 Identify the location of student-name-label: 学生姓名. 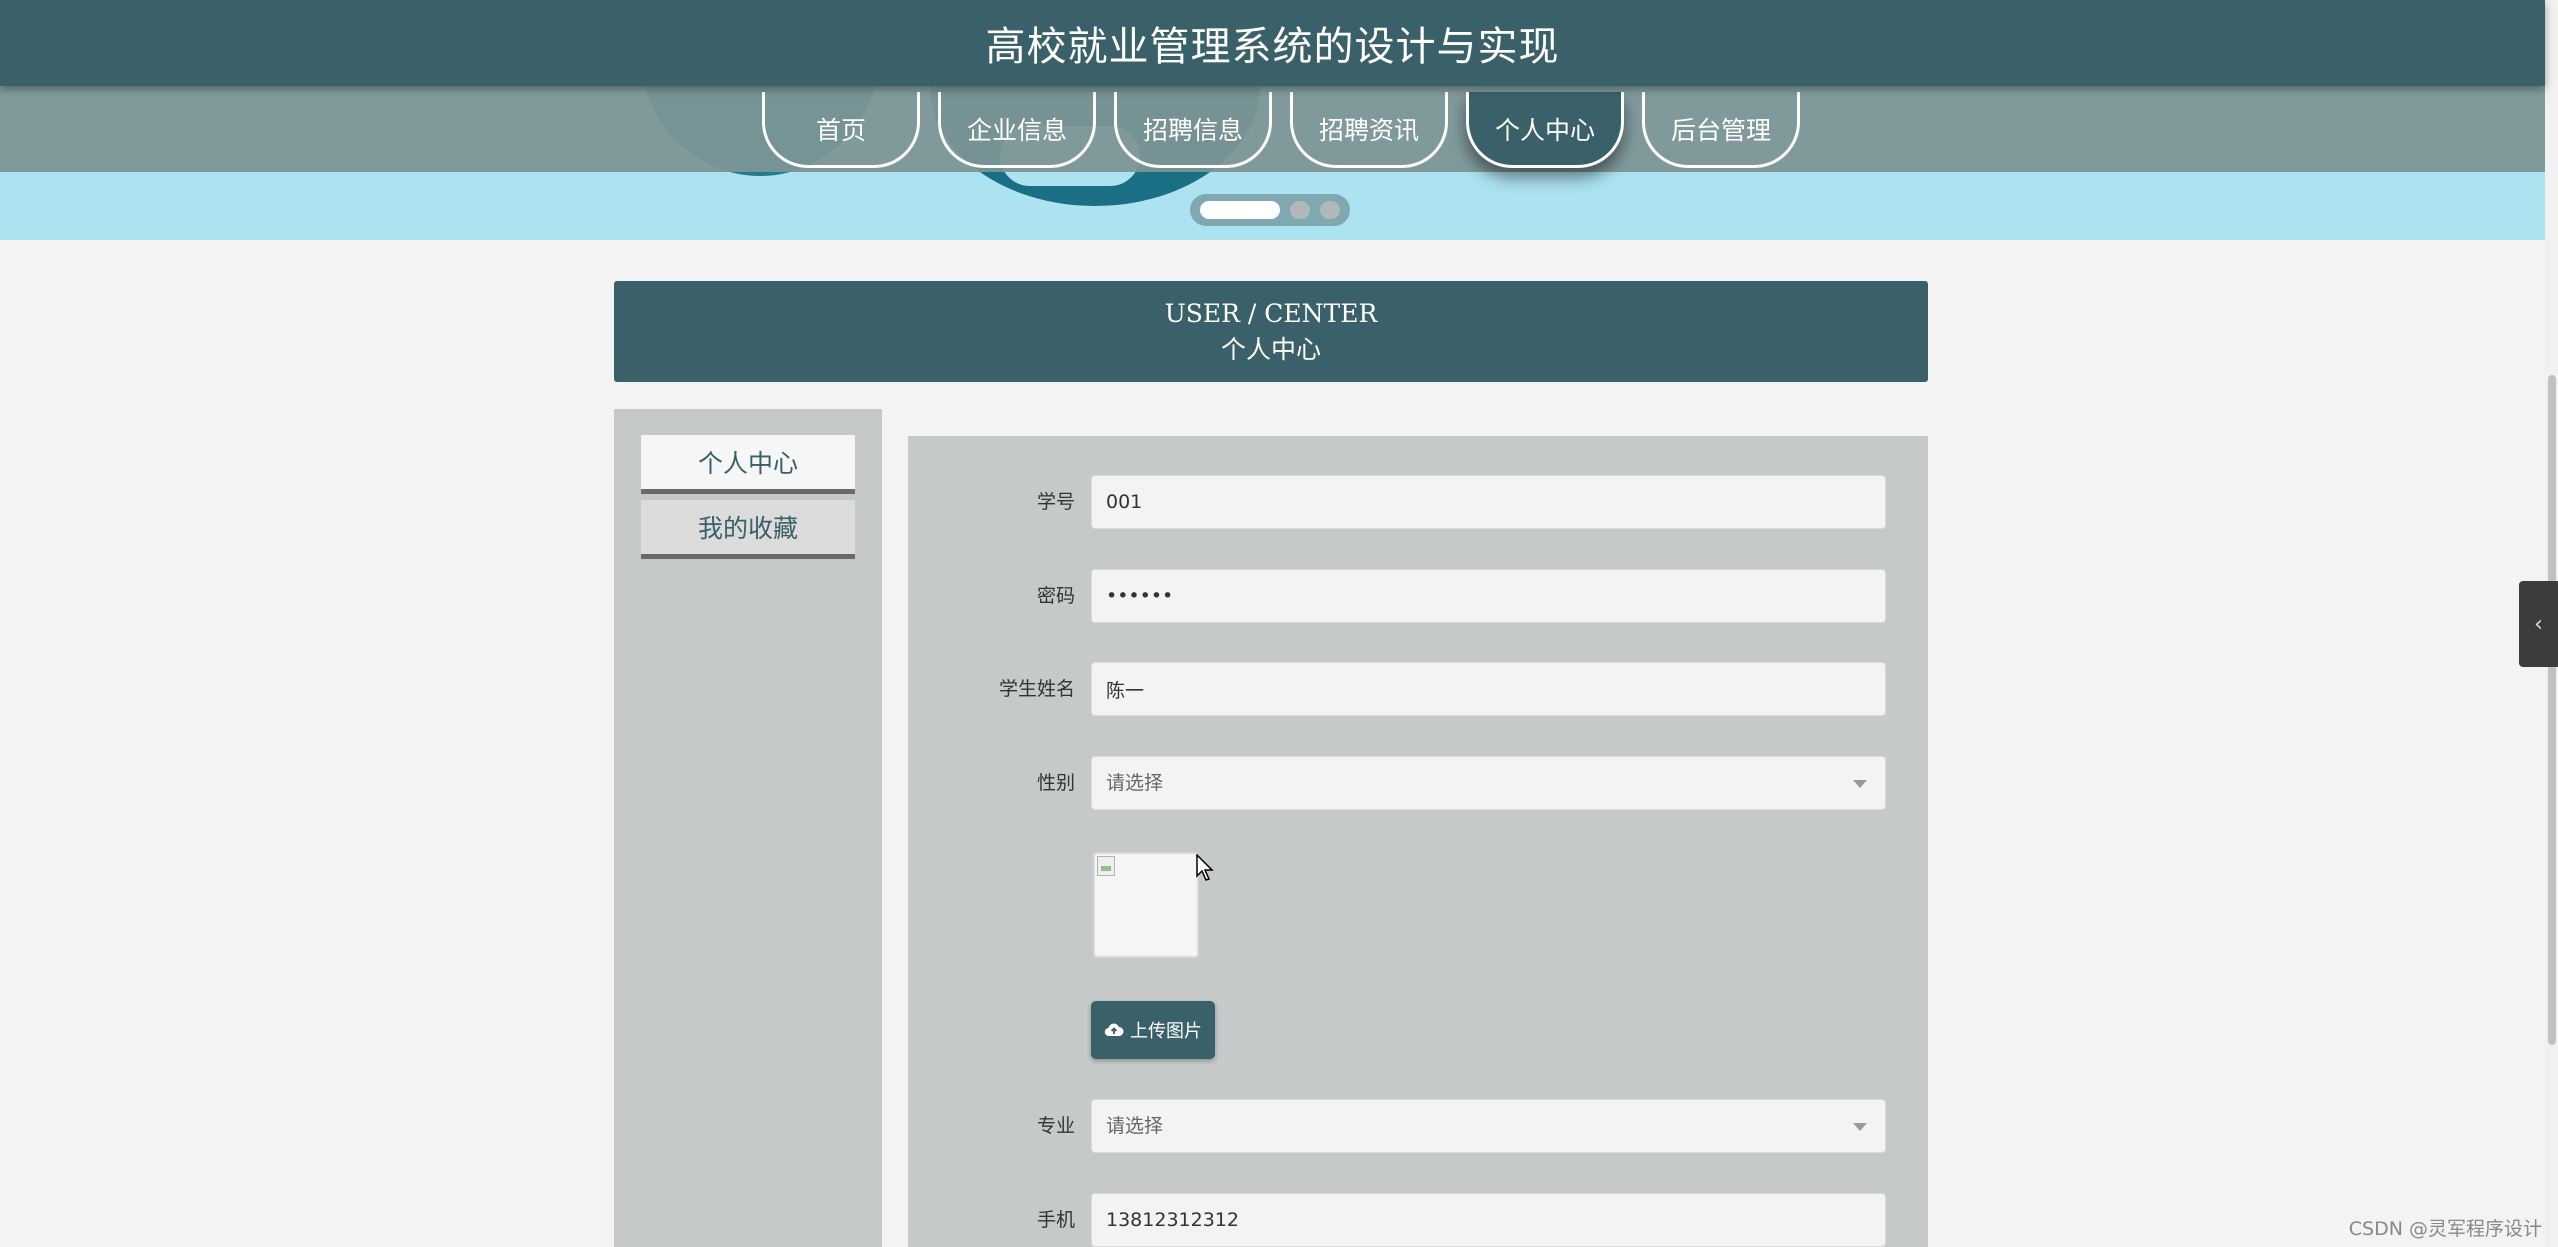
(1036, 689).